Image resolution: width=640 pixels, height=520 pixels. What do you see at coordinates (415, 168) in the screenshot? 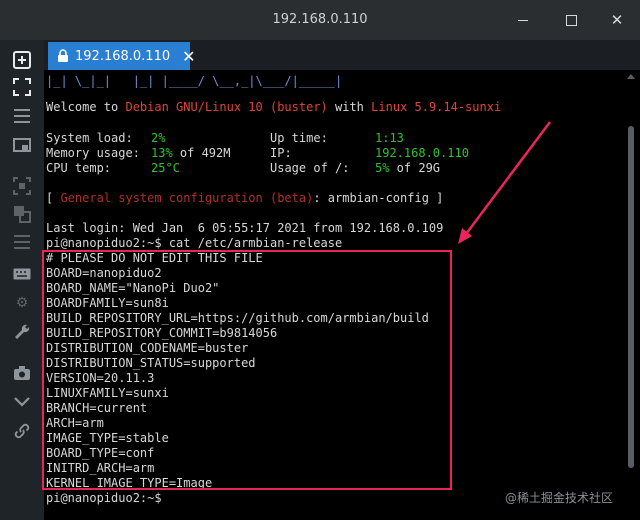
I see `disk-usage-total: of 29G` at bounding box center [415, 168].